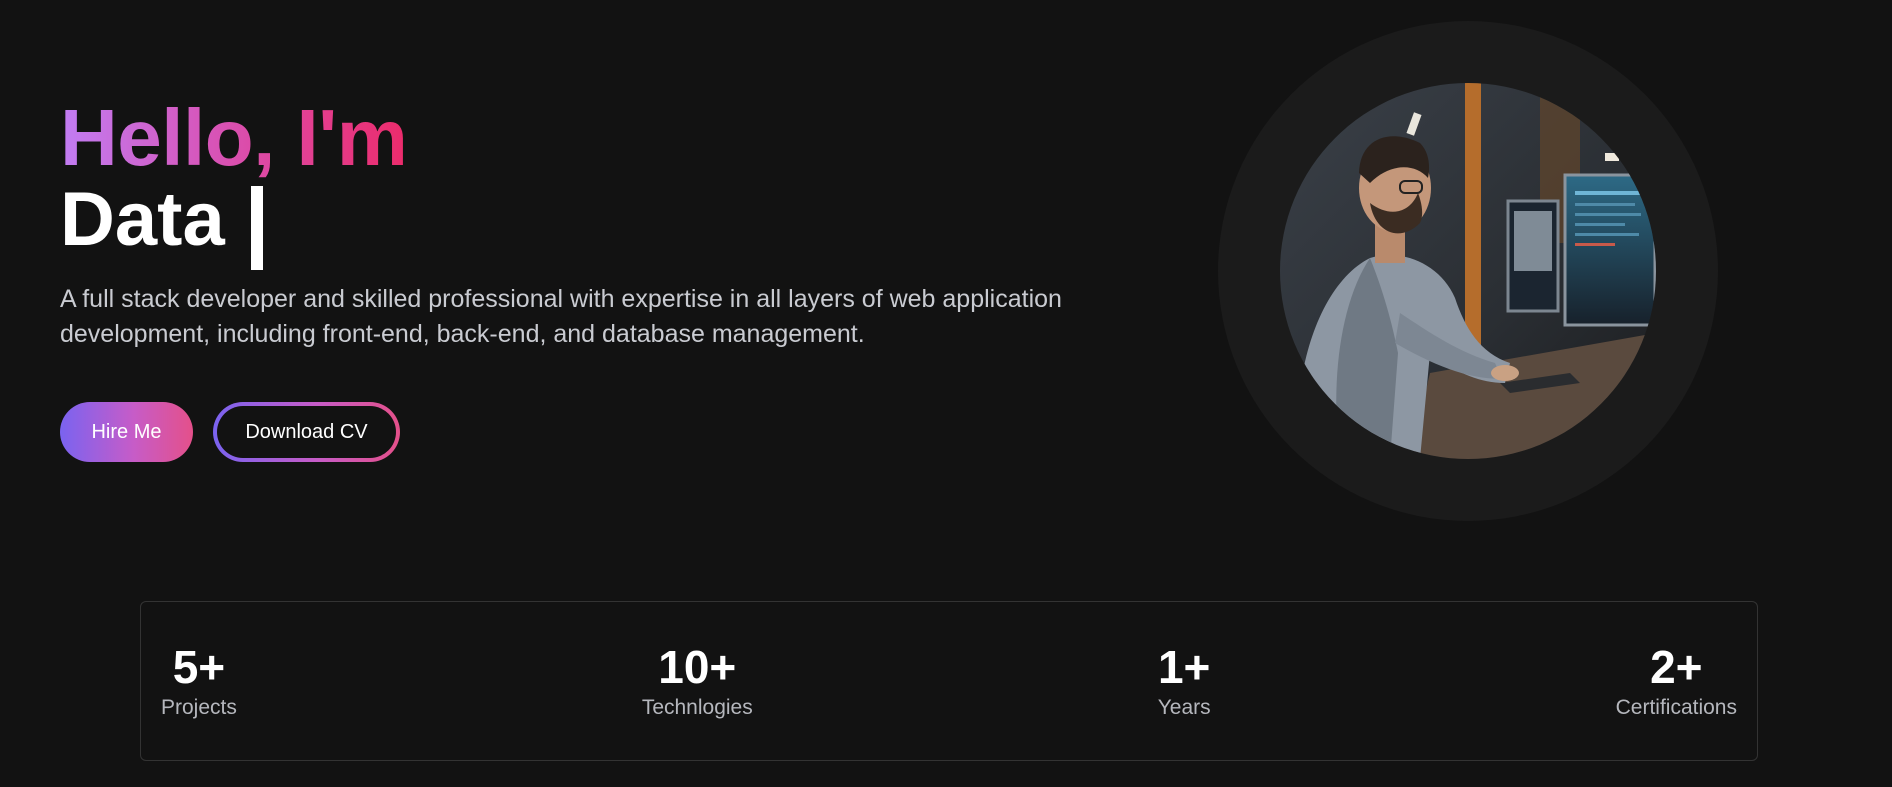 Image resolution: width=1892 pixels, height=787 pixels. I want to click on stat-value: 1+, so click(1184, 667).